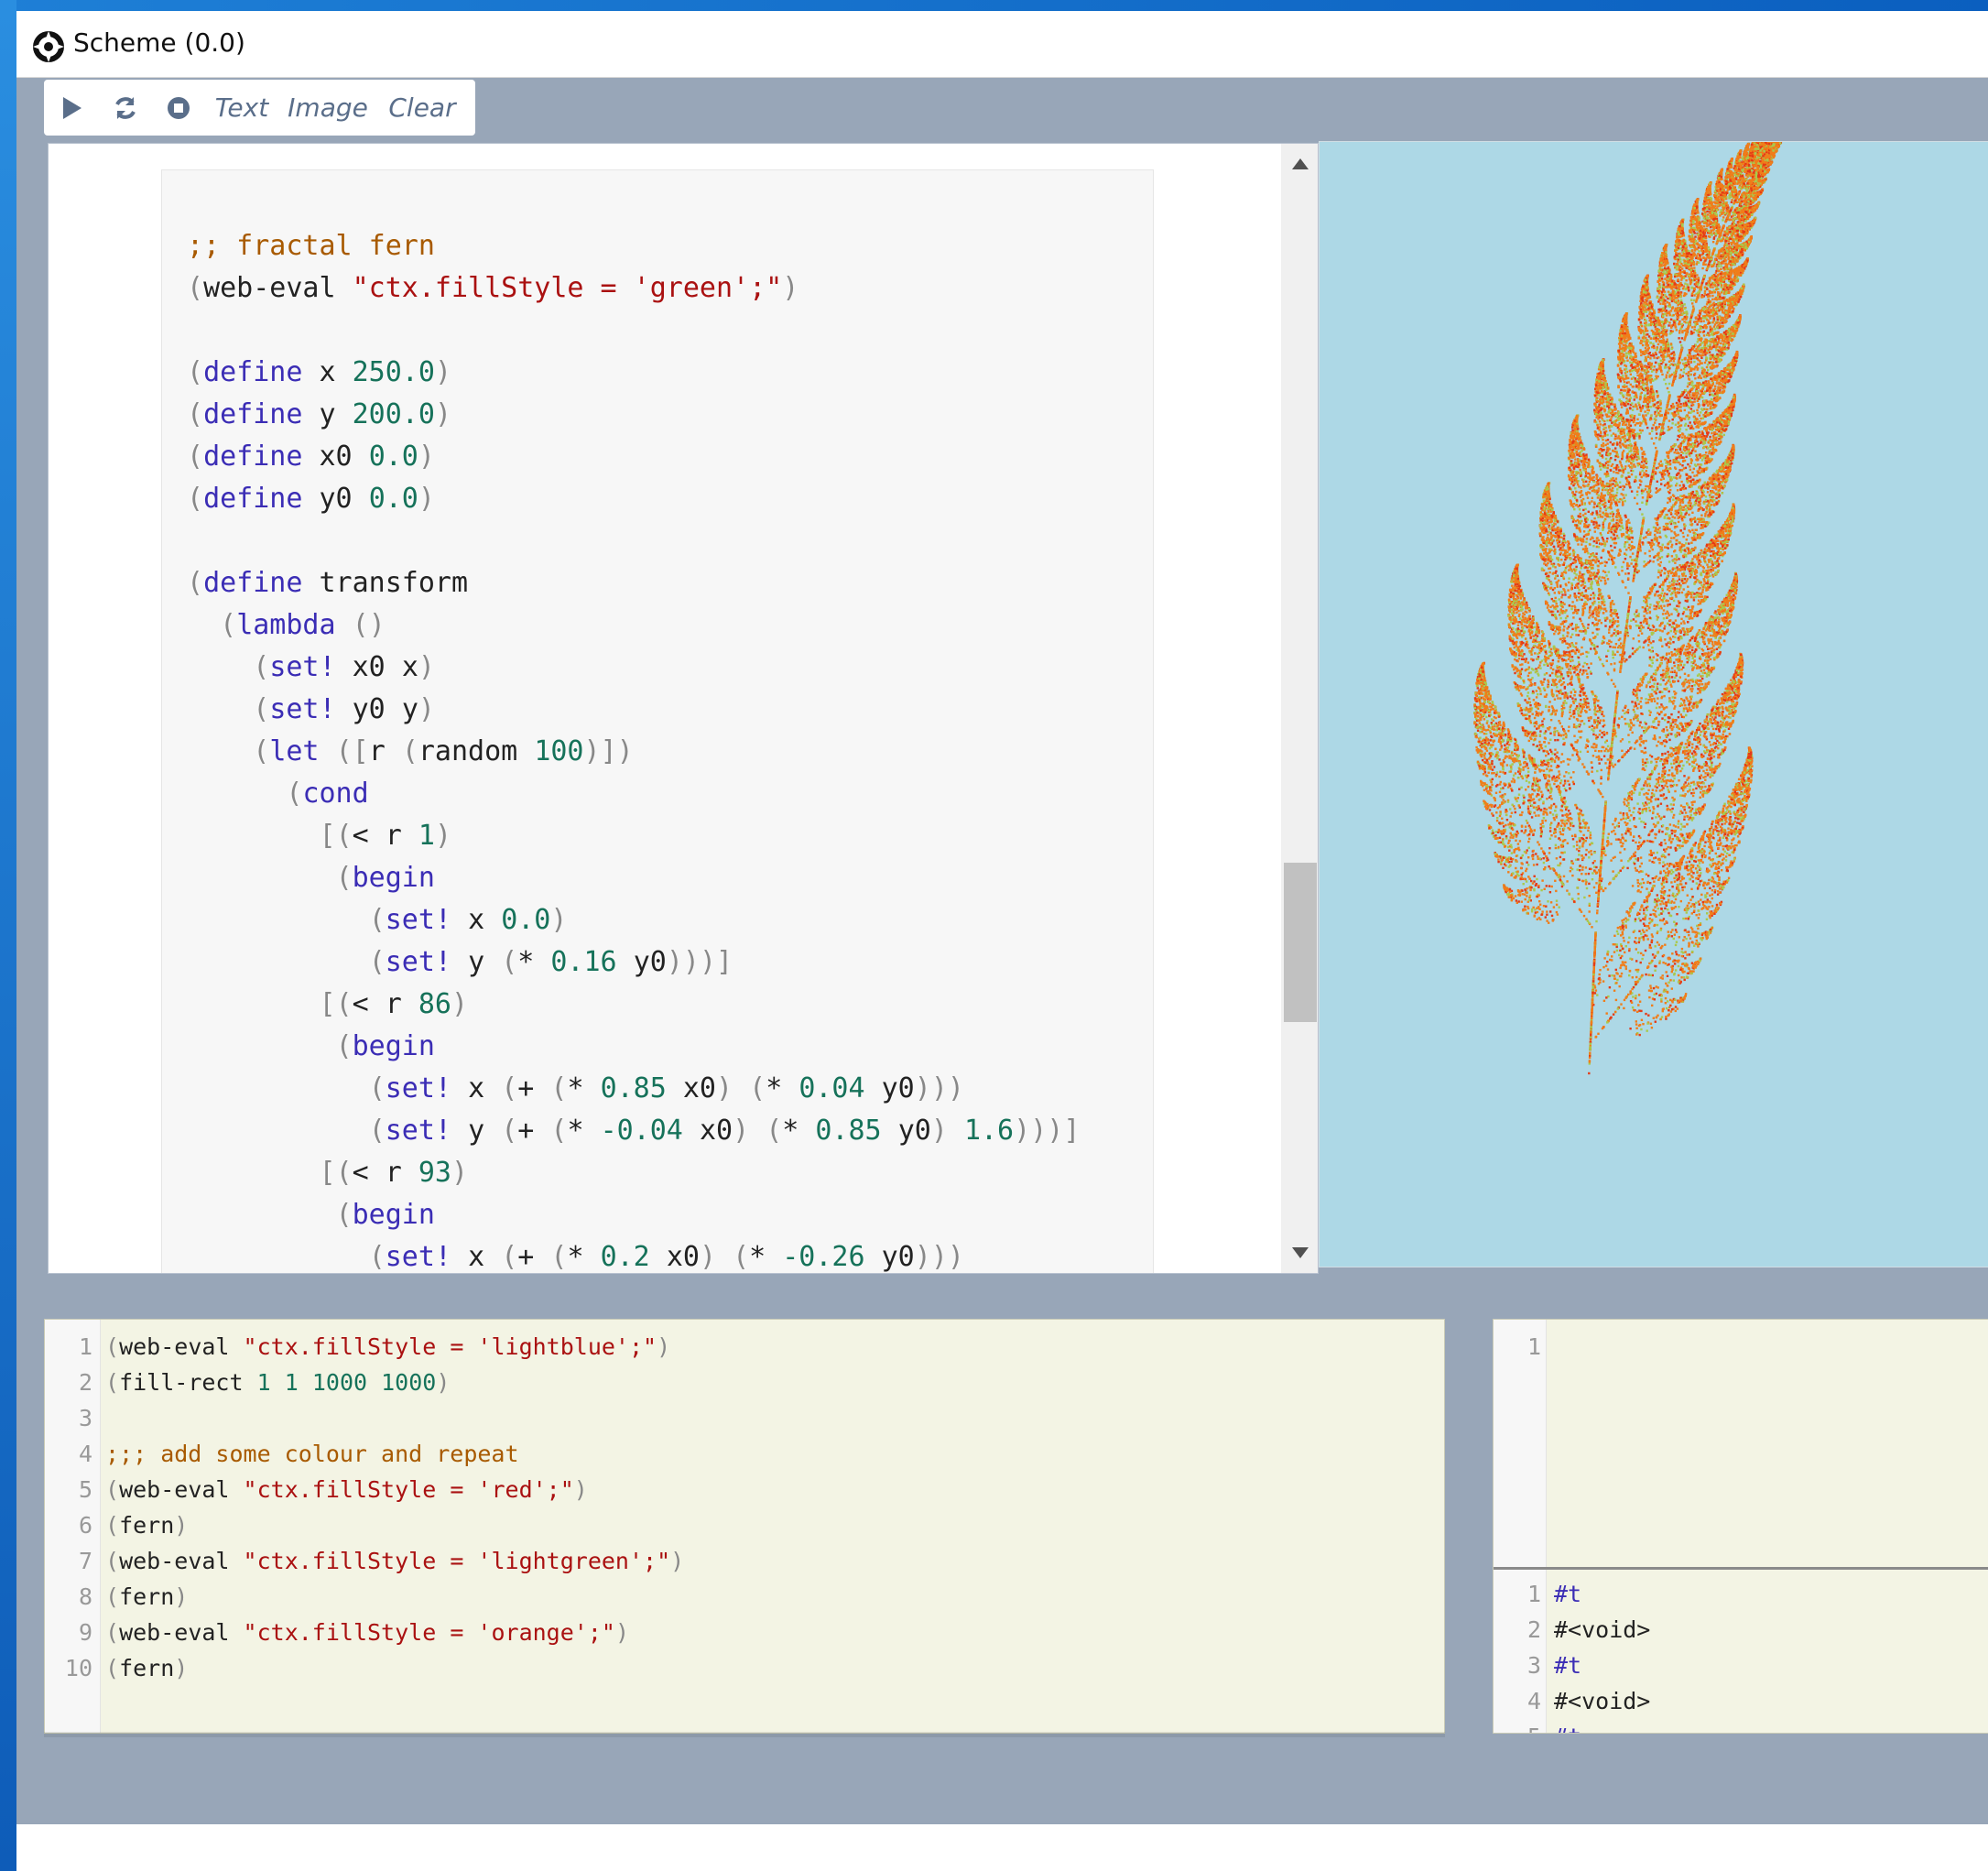  Describe the element at coordinates (277, 1382) in the screenshot. I see `repl-line: (fill-rect 1 1 1000 1000)` at that location.